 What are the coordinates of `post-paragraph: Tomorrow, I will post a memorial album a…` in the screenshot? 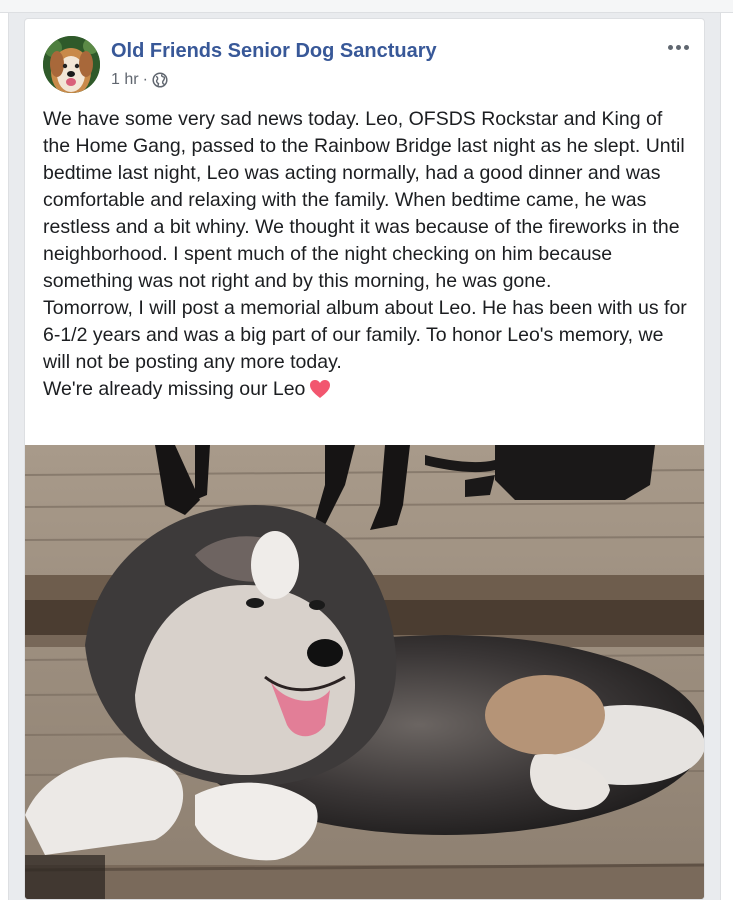 It's located at (365, 335).